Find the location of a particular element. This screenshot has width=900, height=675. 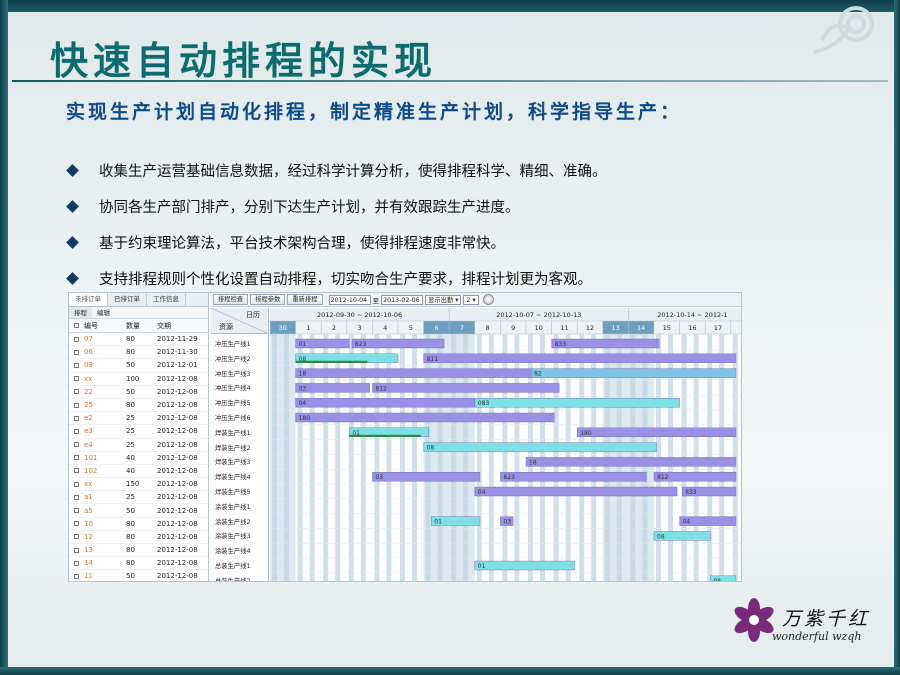

order-row: 09 50 2012-12-01 is located at coordinates (138, 366).